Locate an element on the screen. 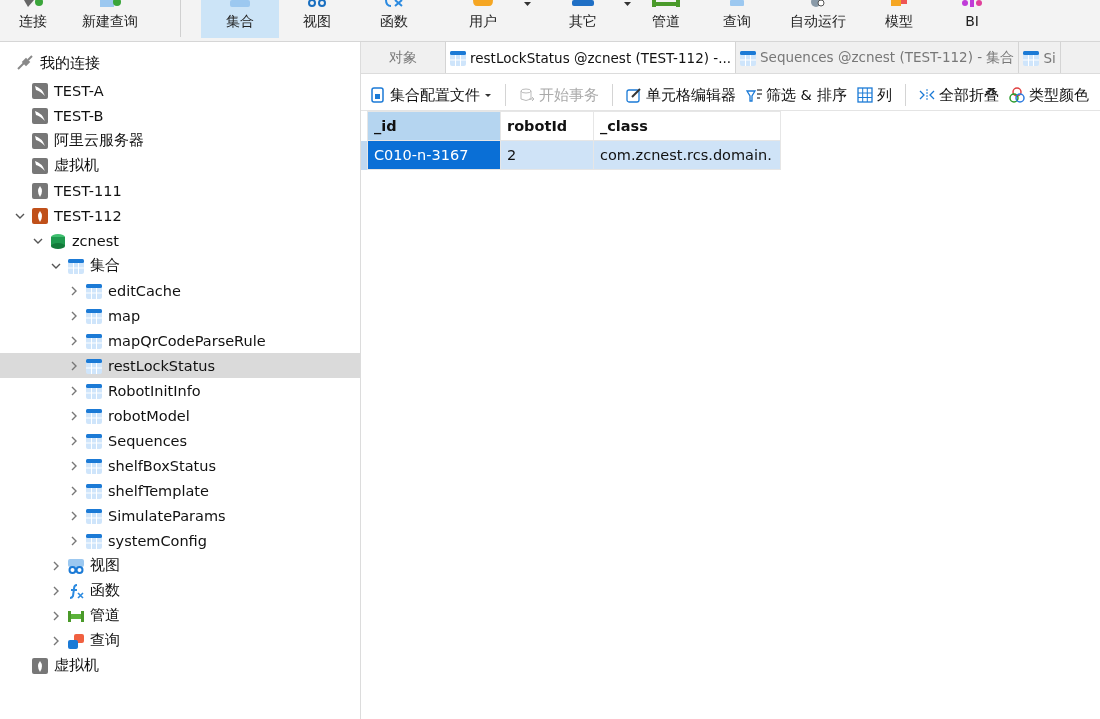  chart-icon is located at coordinates (972, 3).